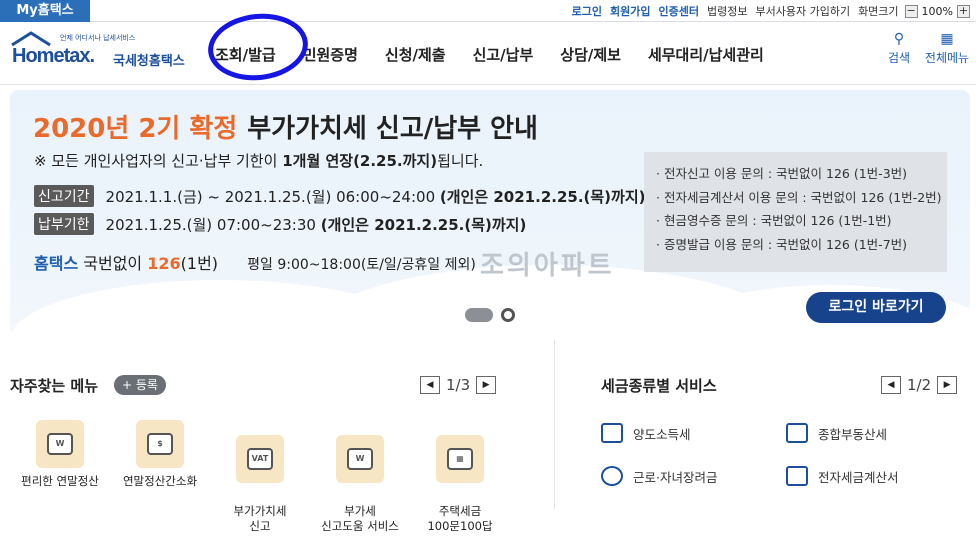 Image resolution: width=976 pixels, height=549 pixels. I want to click on phone-label: 국번없이, so click(113, 263).